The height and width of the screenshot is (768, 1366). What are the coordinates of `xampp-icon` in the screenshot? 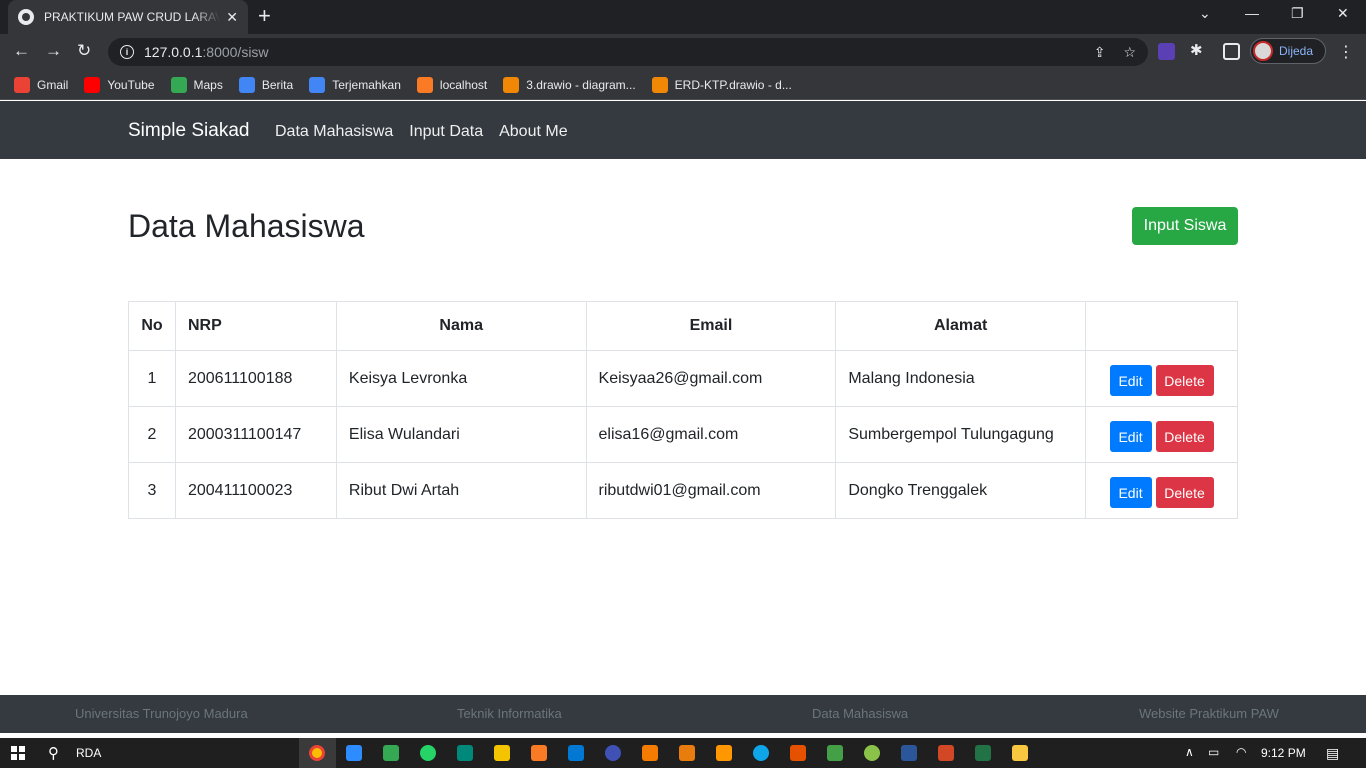 It's located at (539, 753).